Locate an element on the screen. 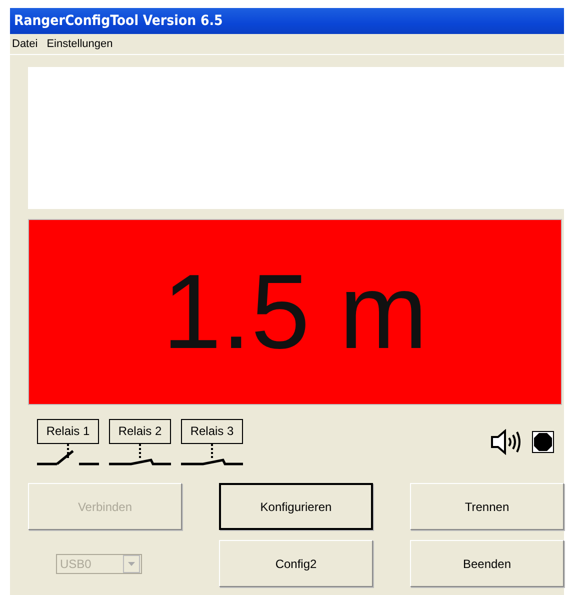  relay-label: Relais 3 is located at coordinates (212, 431).